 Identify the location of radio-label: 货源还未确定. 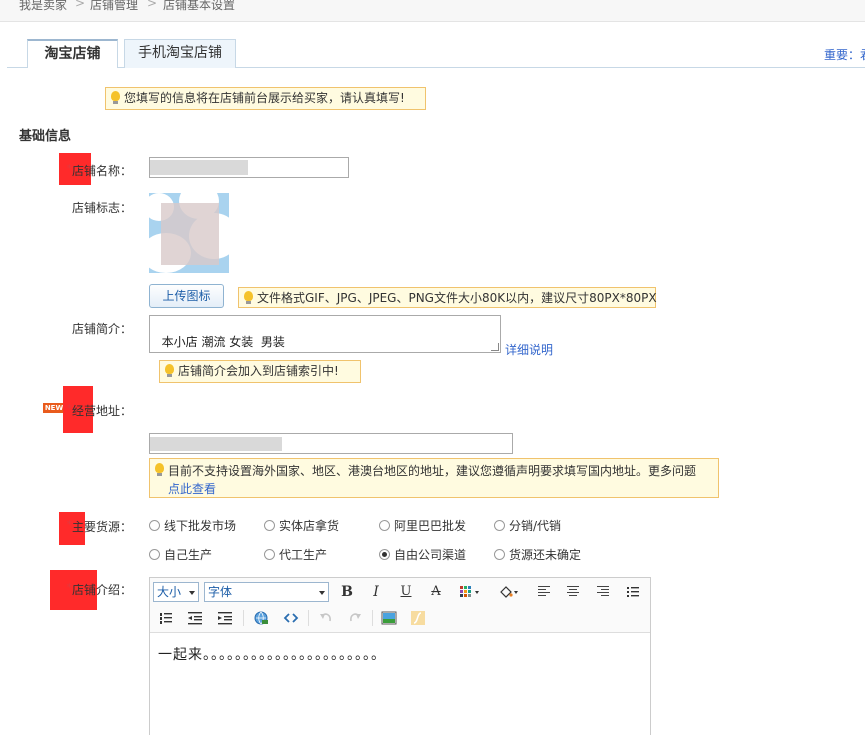
(545, 555).